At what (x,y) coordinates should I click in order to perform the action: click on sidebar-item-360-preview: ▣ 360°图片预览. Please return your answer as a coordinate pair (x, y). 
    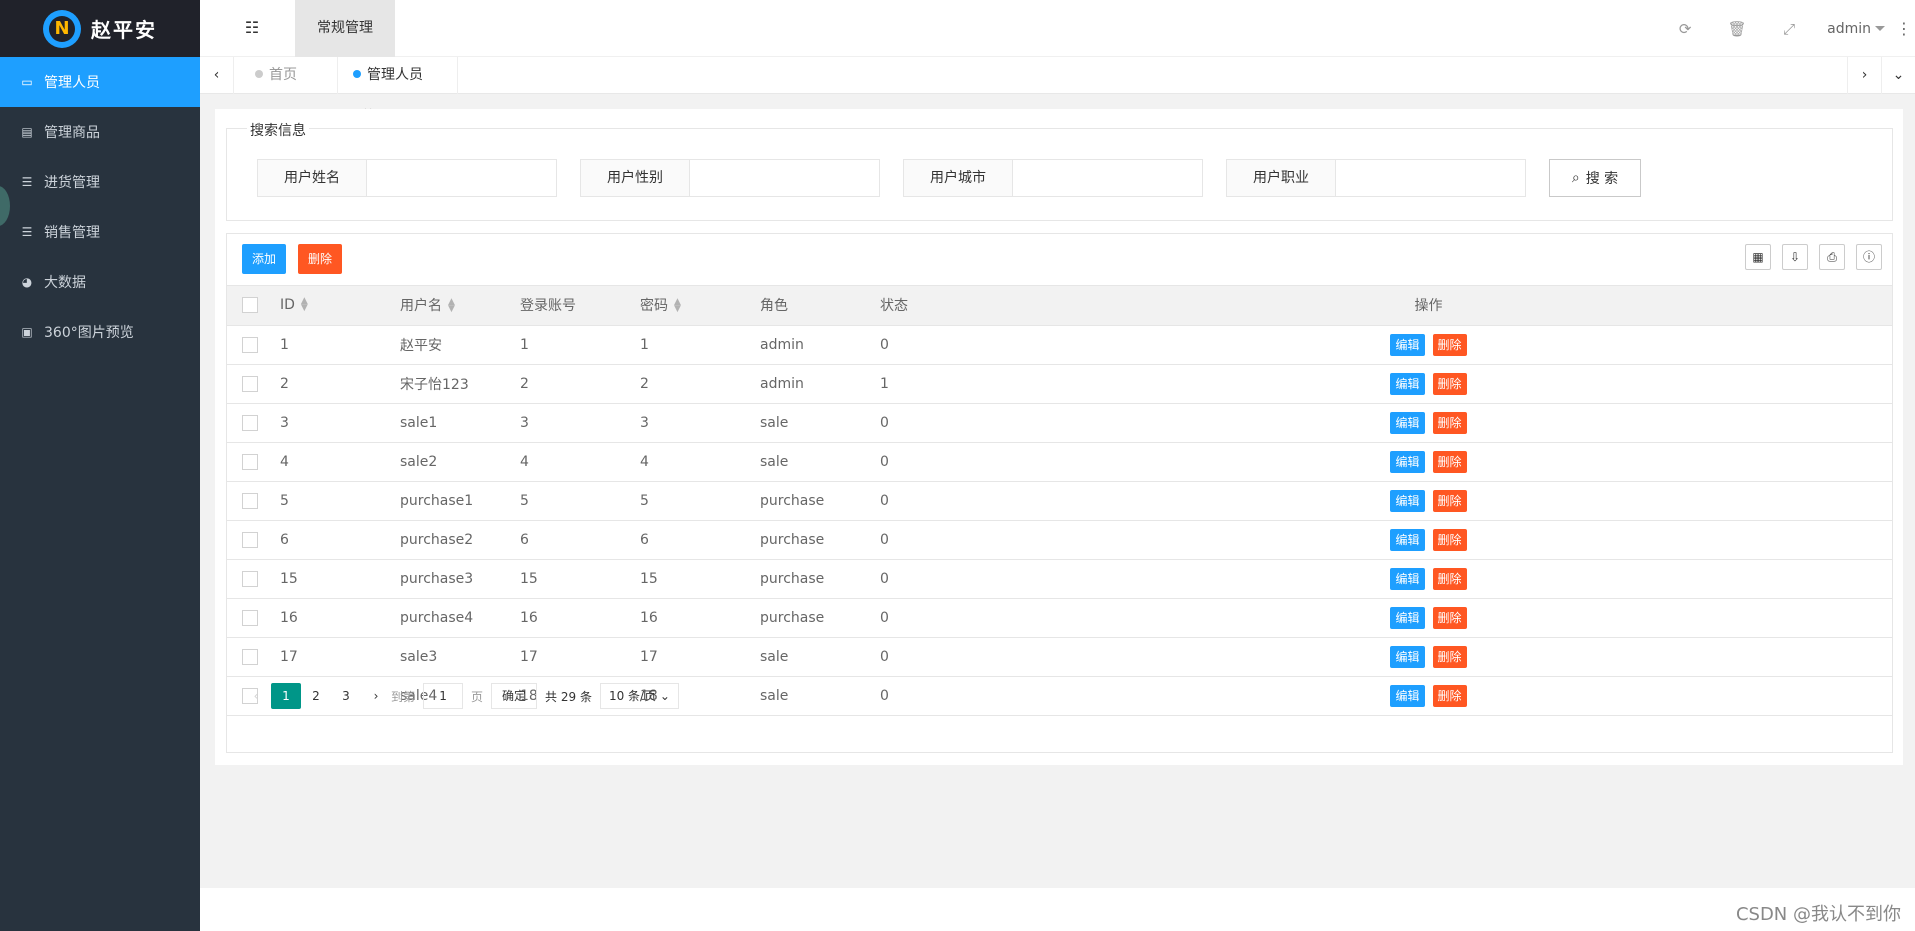
    Looking at the image, I should click on (100, 332).